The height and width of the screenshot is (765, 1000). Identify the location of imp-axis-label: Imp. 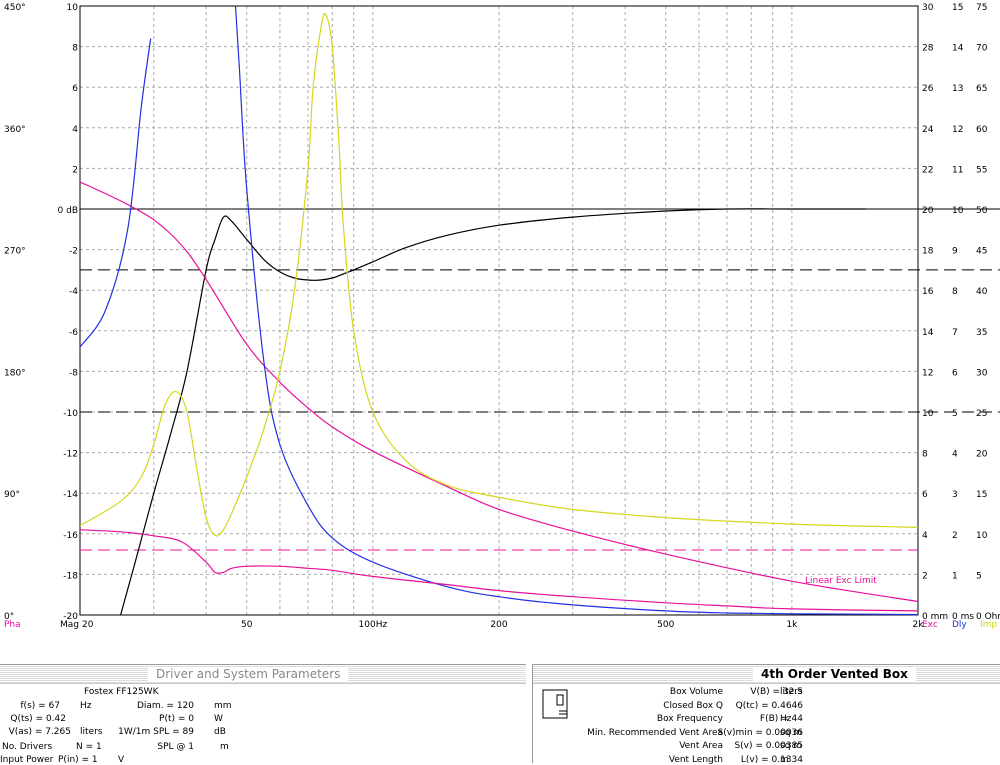
(988, 625).